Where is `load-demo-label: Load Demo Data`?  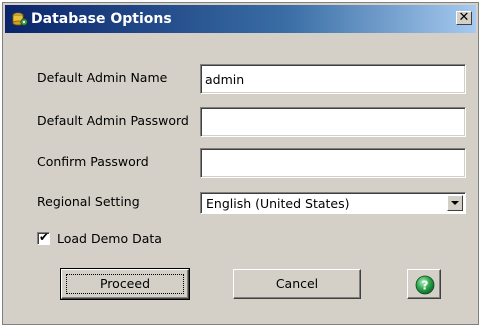
load-demo-label: Load Demo Data is located at coordinates (109, 238).